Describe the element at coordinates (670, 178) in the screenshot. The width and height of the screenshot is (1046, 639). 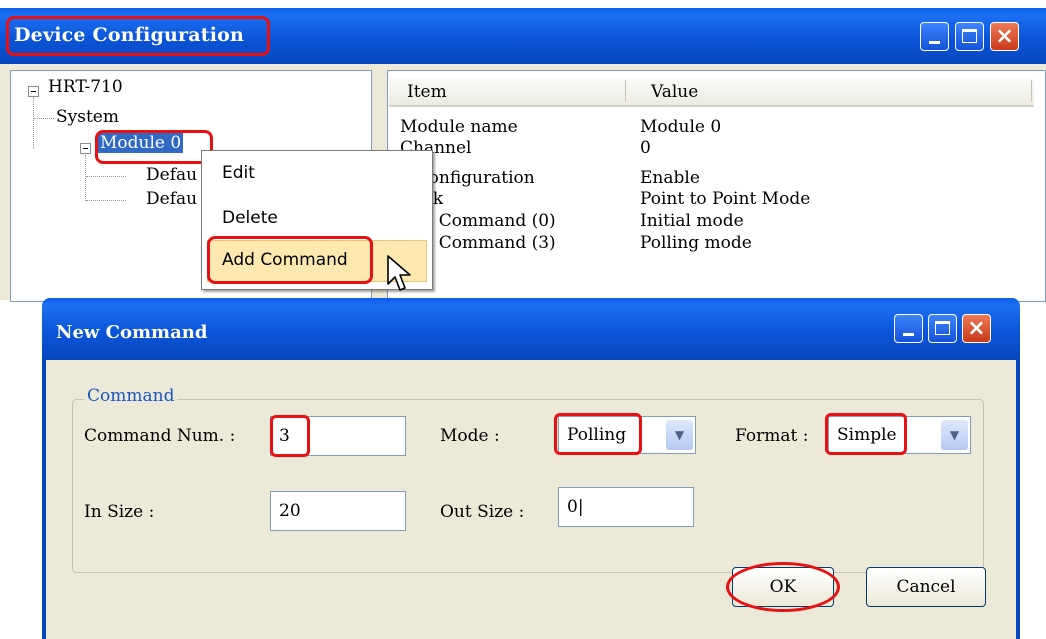
I see `list-value: Enable` at that location.